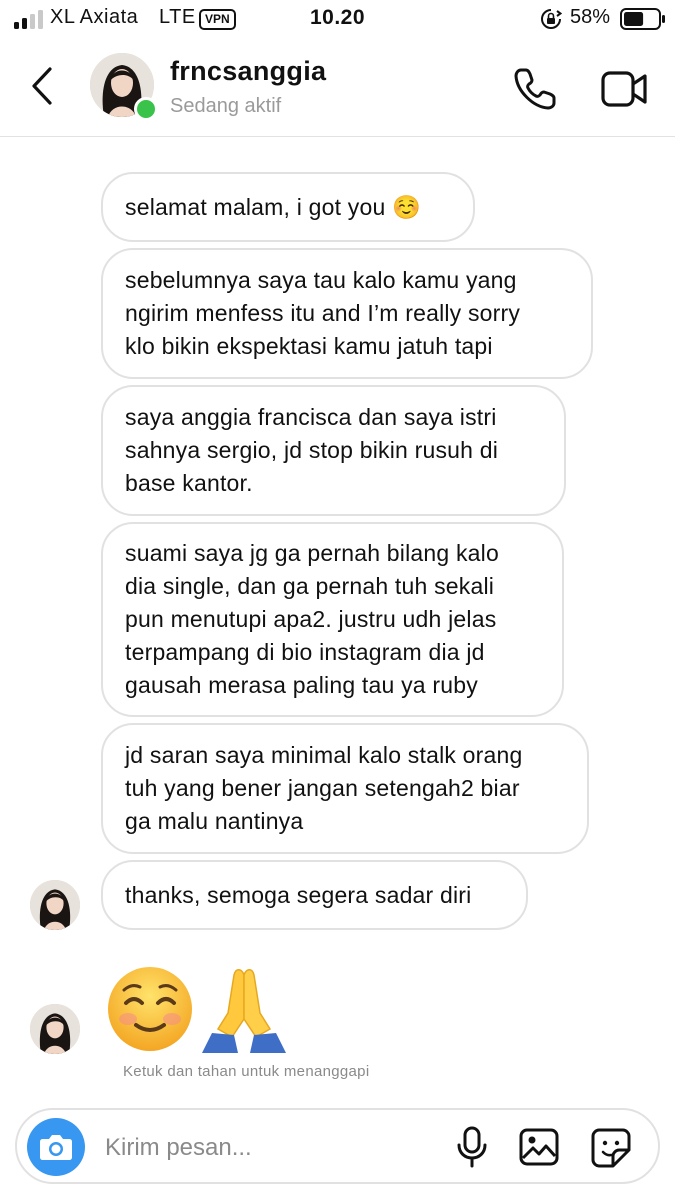  I want to click on message-bubble: thanks, semoga segera sadar diri, so click(314, 895).